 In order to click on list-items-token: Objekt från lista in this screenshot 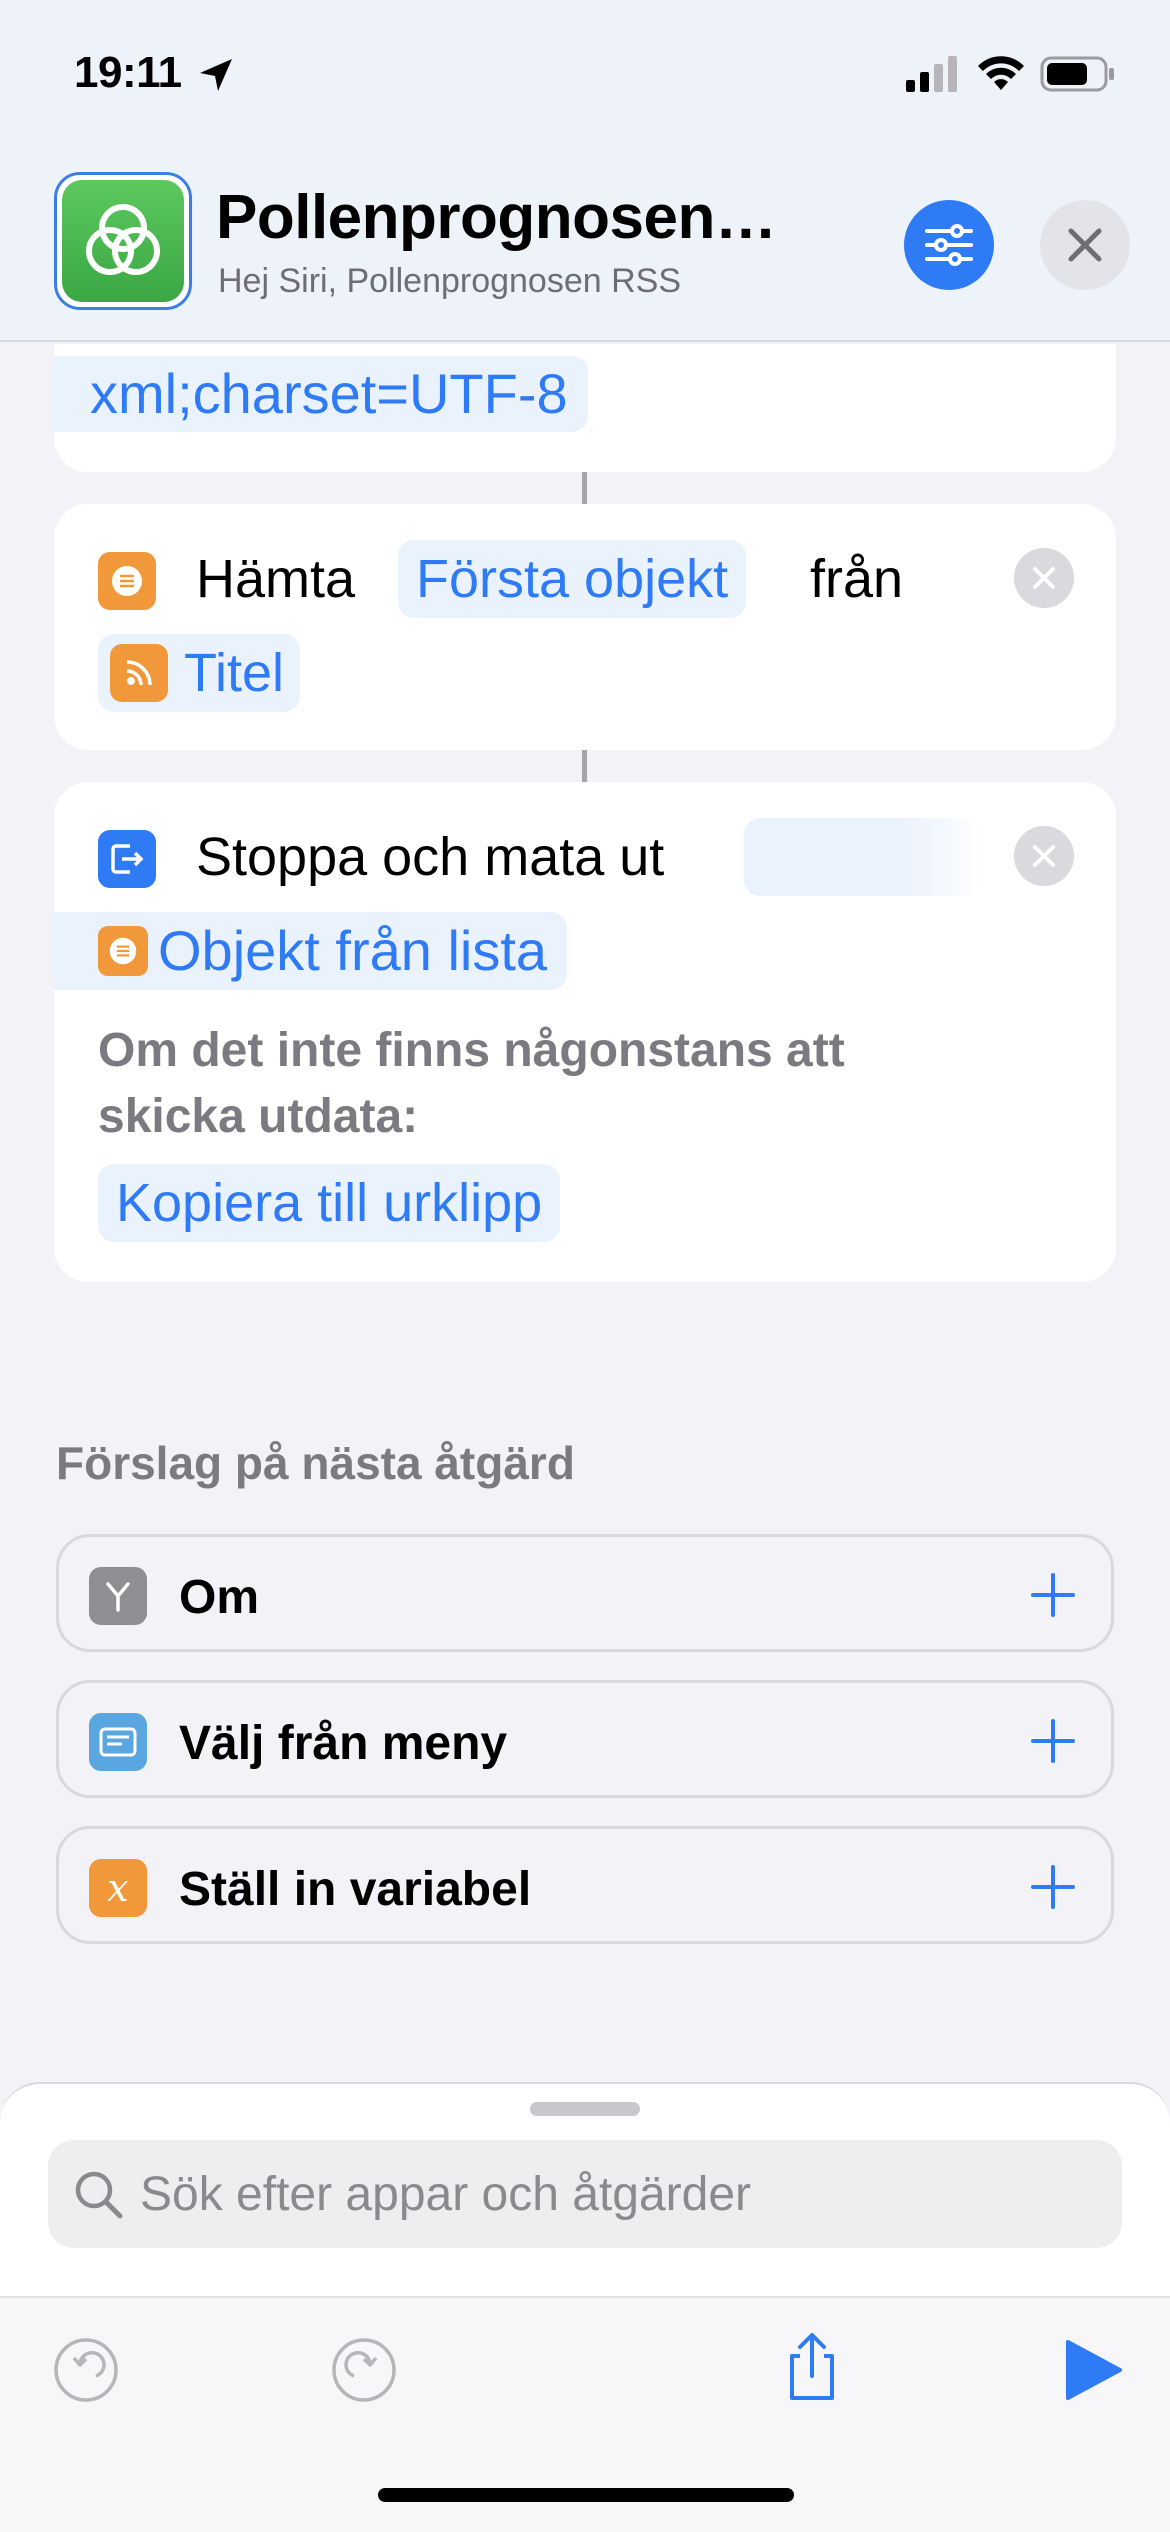, I will do `click(311, 951)`.